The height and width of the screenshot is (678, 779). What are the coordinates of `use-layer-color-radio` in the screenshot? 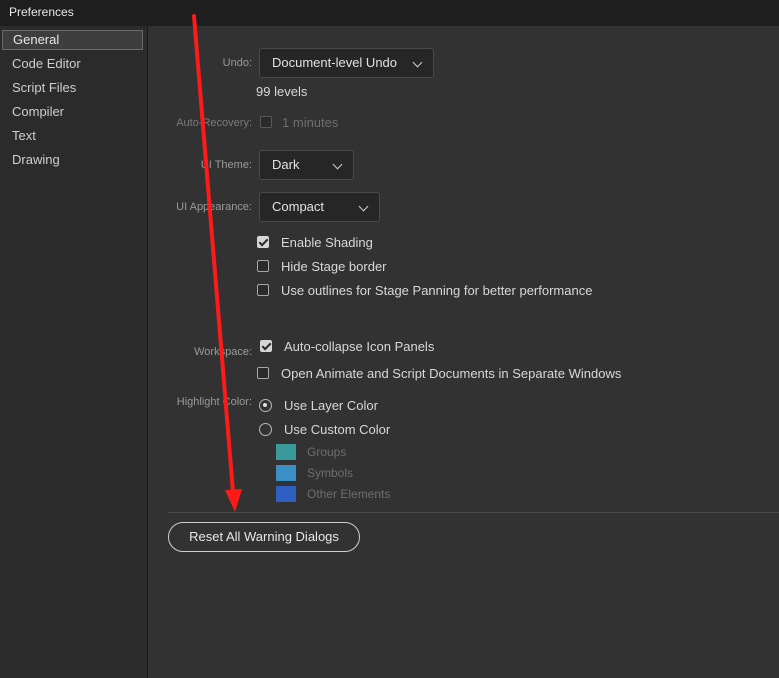 It's located at (265, 405).